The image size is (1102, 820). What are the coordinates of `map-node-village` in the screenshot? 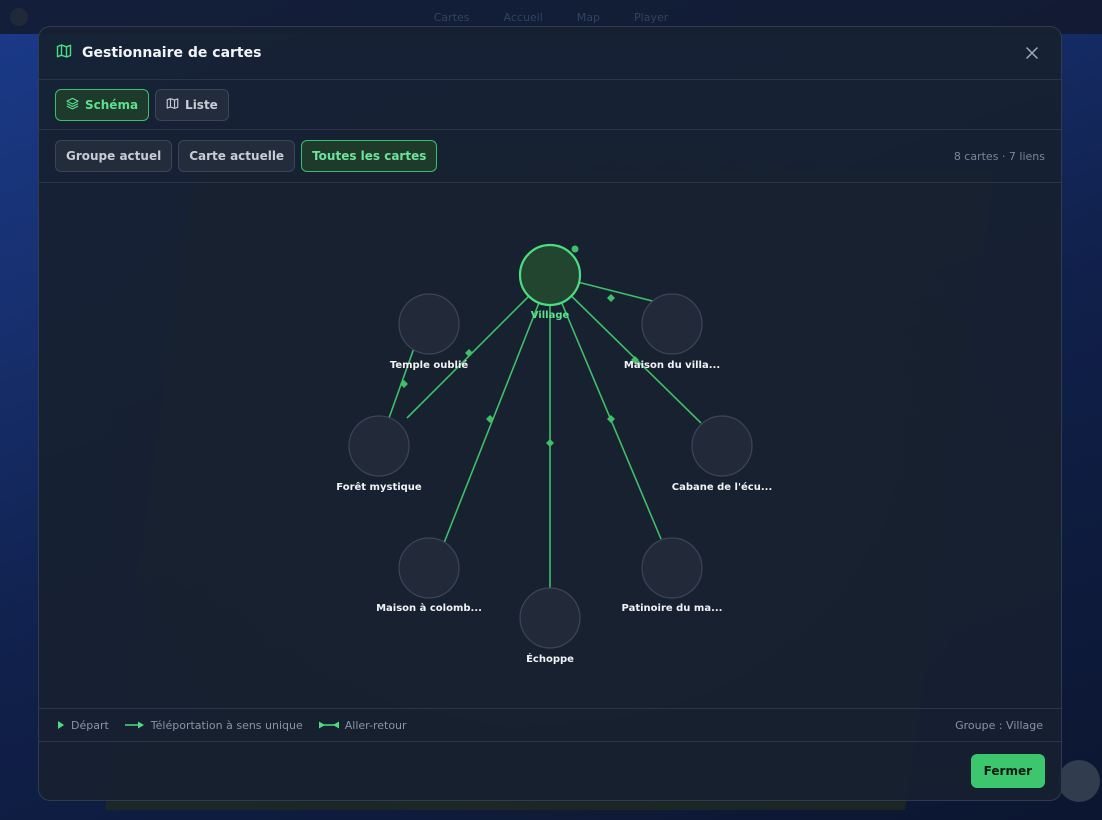 It's located at (550, 275).